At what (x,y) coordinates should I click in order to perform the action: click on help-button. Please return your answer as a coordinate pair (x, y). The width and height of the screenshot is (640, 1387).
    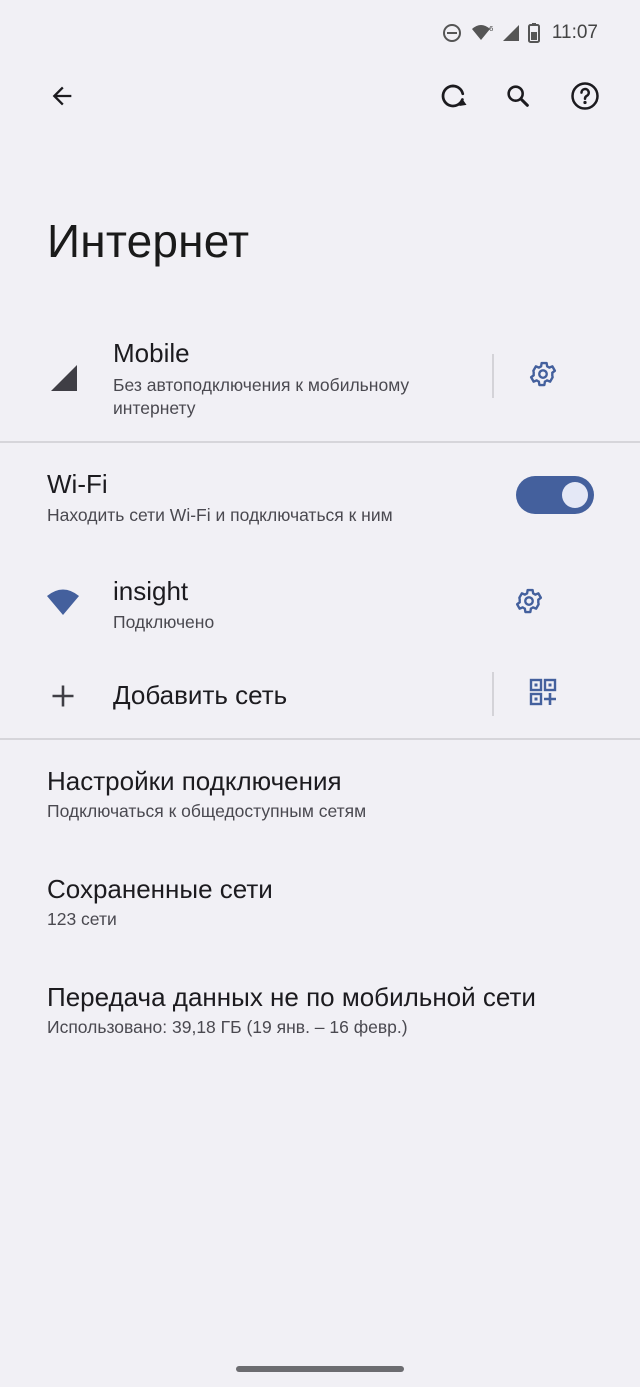
    Looking at the image, I should click on (585, 98).